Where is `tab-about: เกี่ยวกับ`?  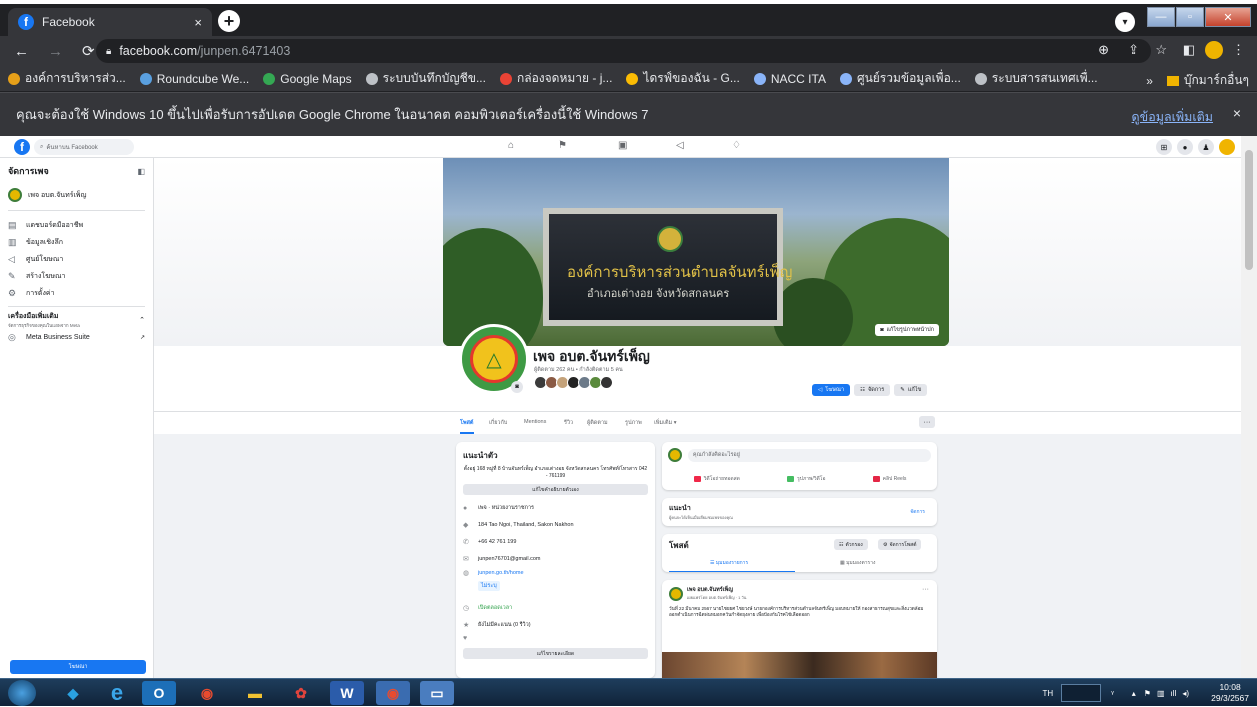
tab-about: เกี่ยวกับ is located at coordinates (498, 423).